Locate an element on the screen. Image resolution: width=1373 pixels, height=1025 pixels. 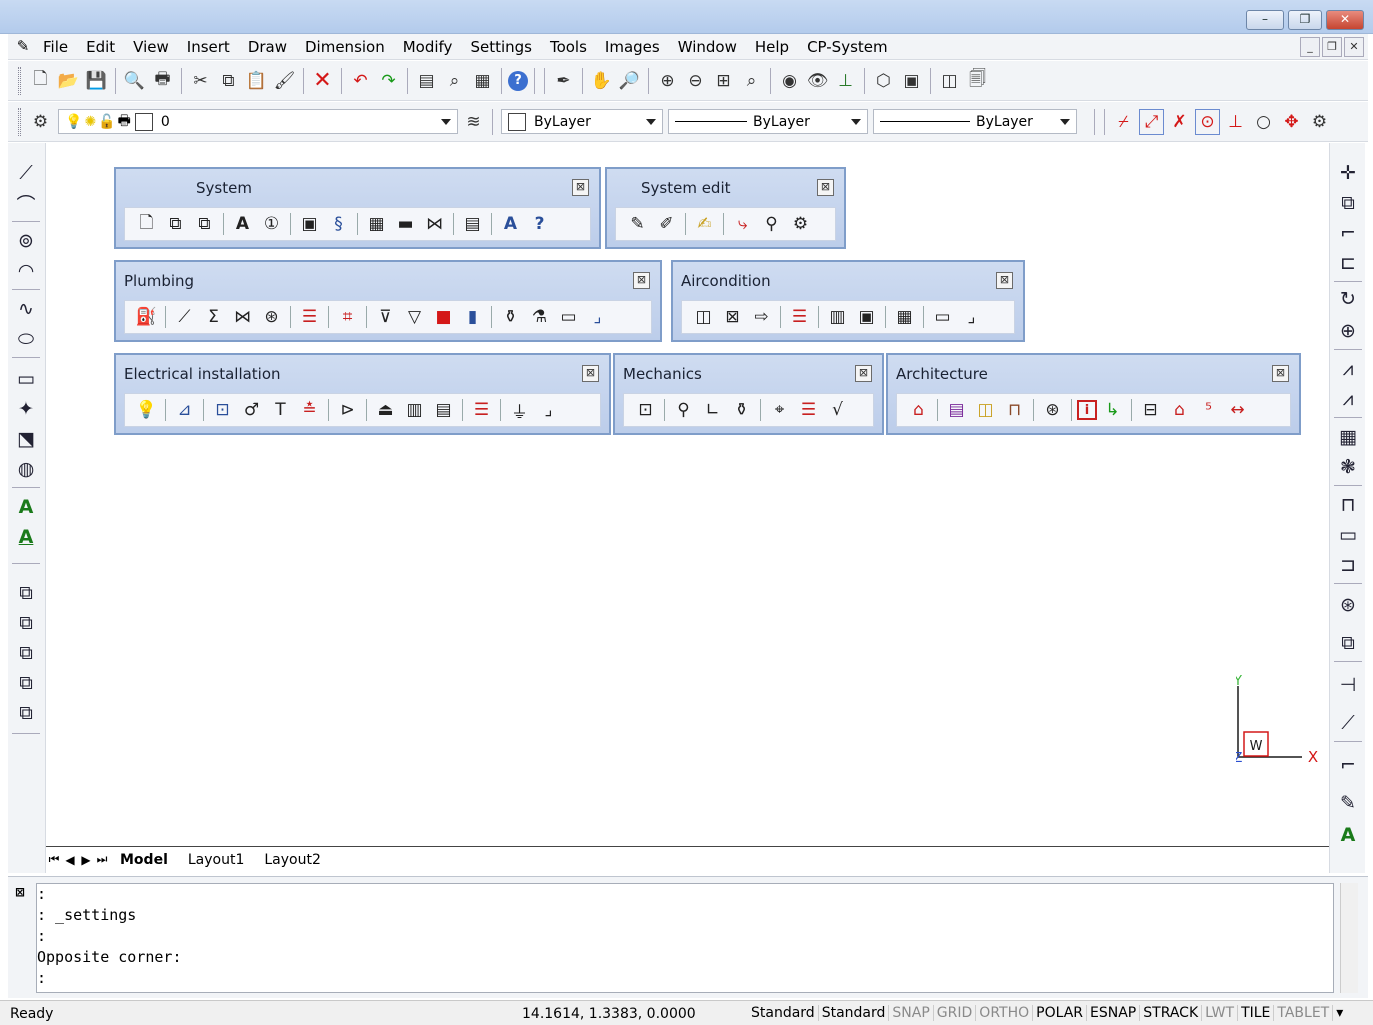
menu-help: Help is located at coordinates (772, 47).